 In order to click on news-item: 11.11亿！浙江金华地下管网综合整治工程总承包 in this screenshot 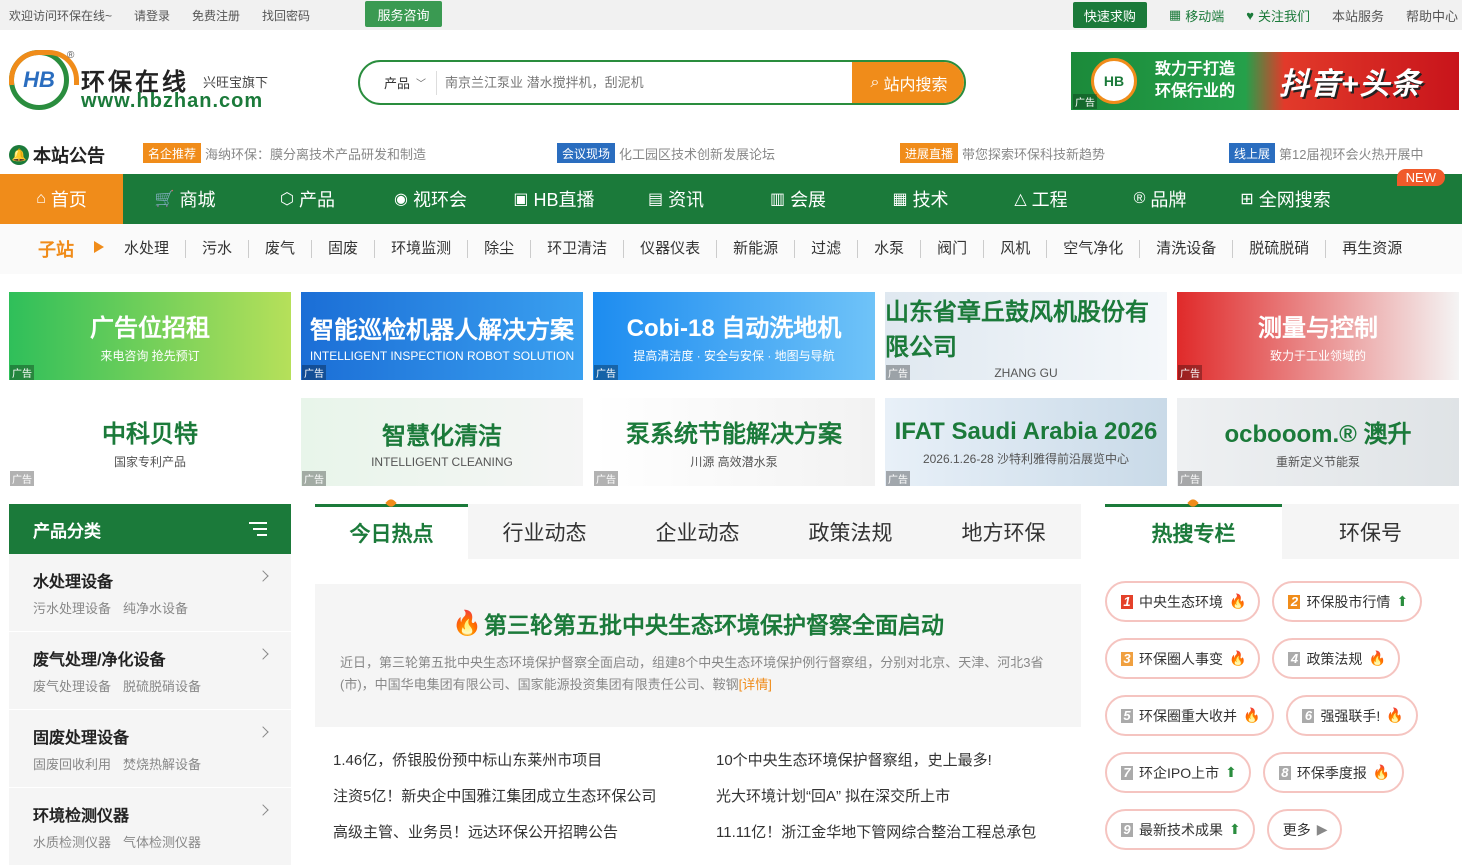, I will do `click(907, 839)`.